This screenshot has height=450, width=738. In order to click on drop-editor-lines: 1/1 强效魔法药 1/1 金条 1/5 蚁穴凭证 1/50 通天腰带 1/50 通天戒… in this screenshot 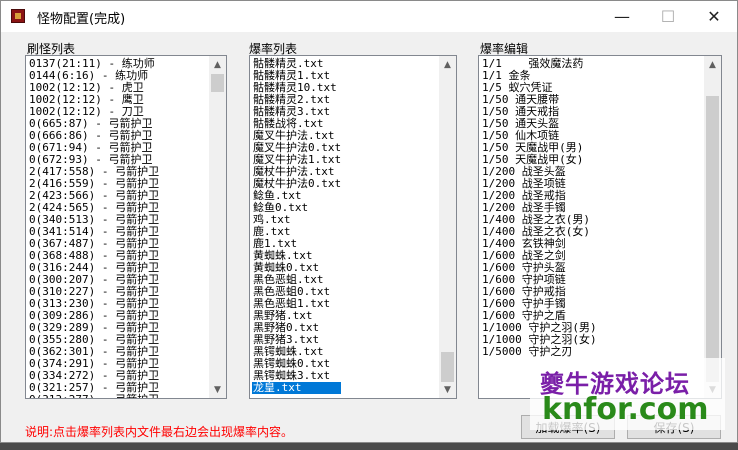, I will do `click(539, 208)`.